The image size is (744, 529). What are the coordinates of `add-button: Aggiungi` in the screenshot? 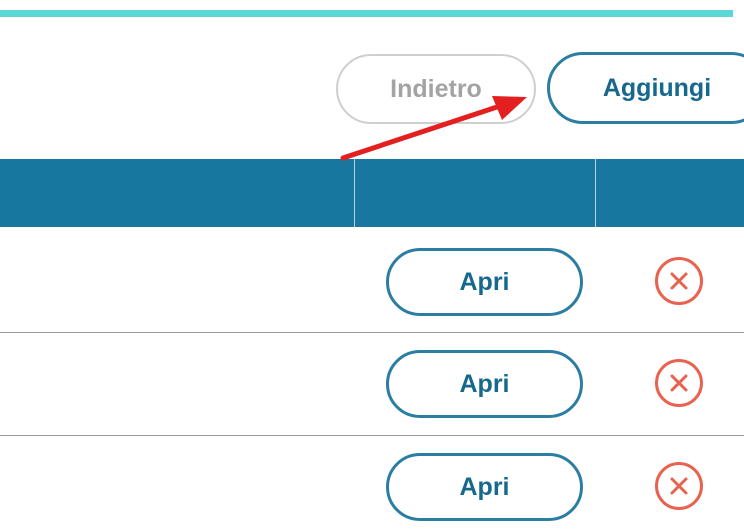 It's located at (645, 88).